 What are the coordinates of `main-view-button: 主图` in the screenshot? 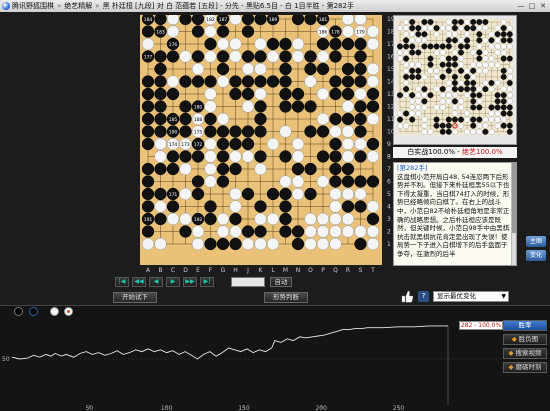 It's located at (536, 241).